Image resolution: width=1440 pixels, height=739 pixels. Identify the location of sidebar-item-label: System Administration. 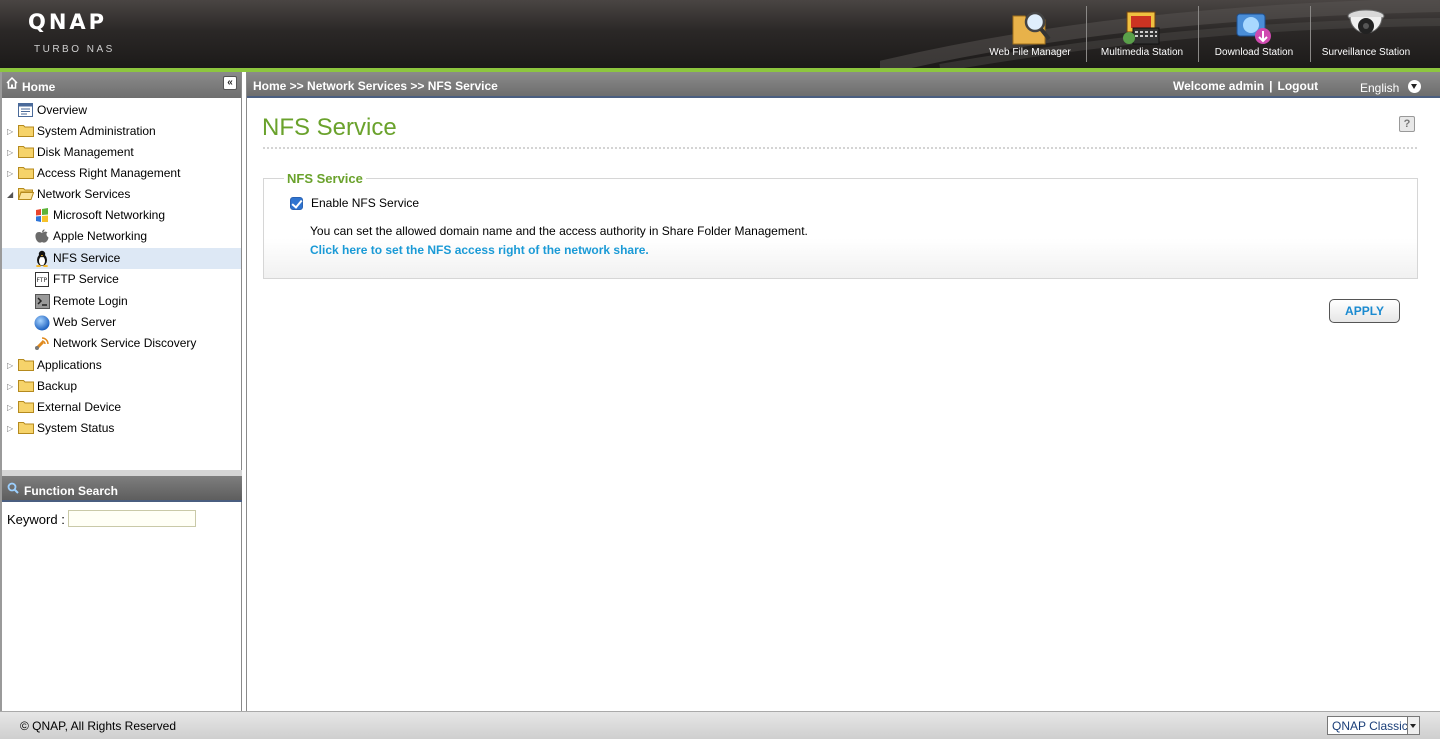
(96, 131).